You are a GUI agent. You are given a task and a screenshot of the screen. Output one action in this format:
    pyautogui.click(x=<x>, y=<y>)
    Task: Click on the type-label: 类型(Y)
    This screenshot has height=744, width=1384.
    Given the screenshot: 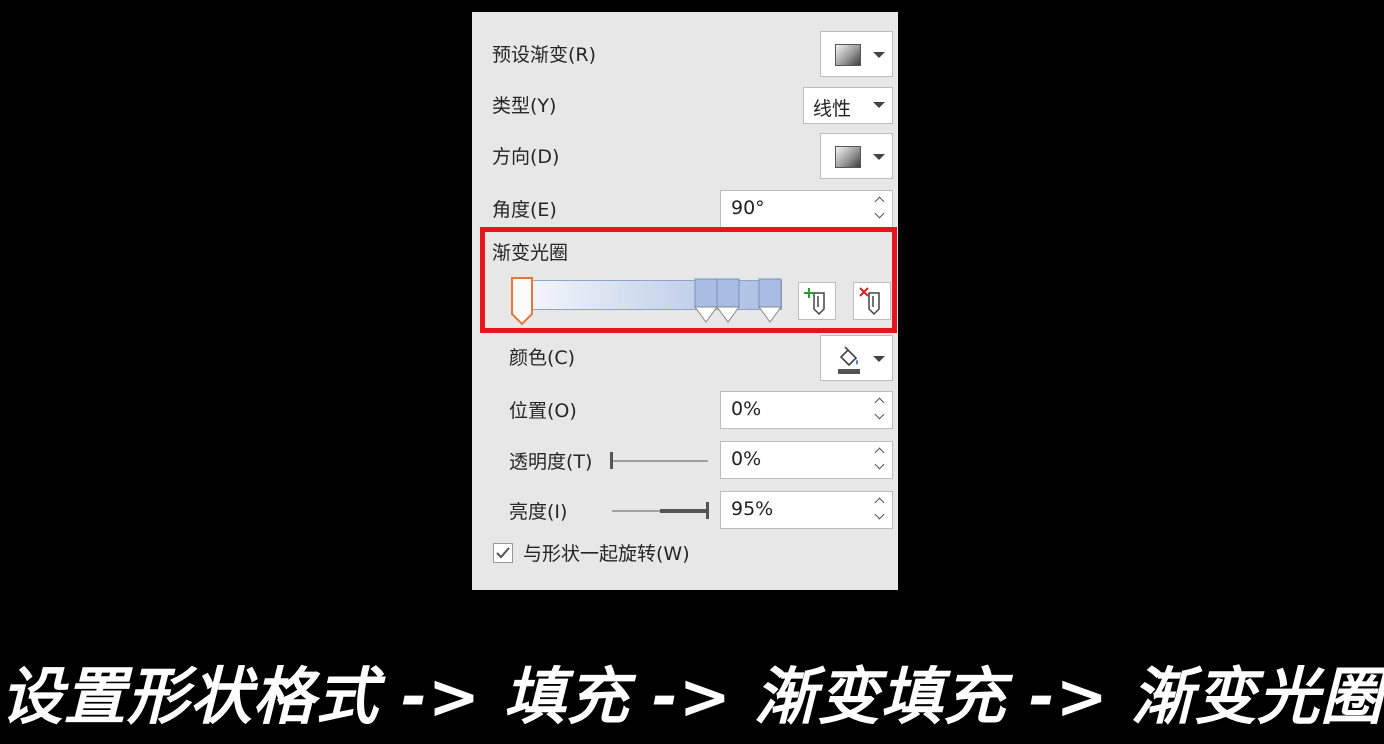 What is the action you would take?
    pyautogui.click(x=524, y=106)
    